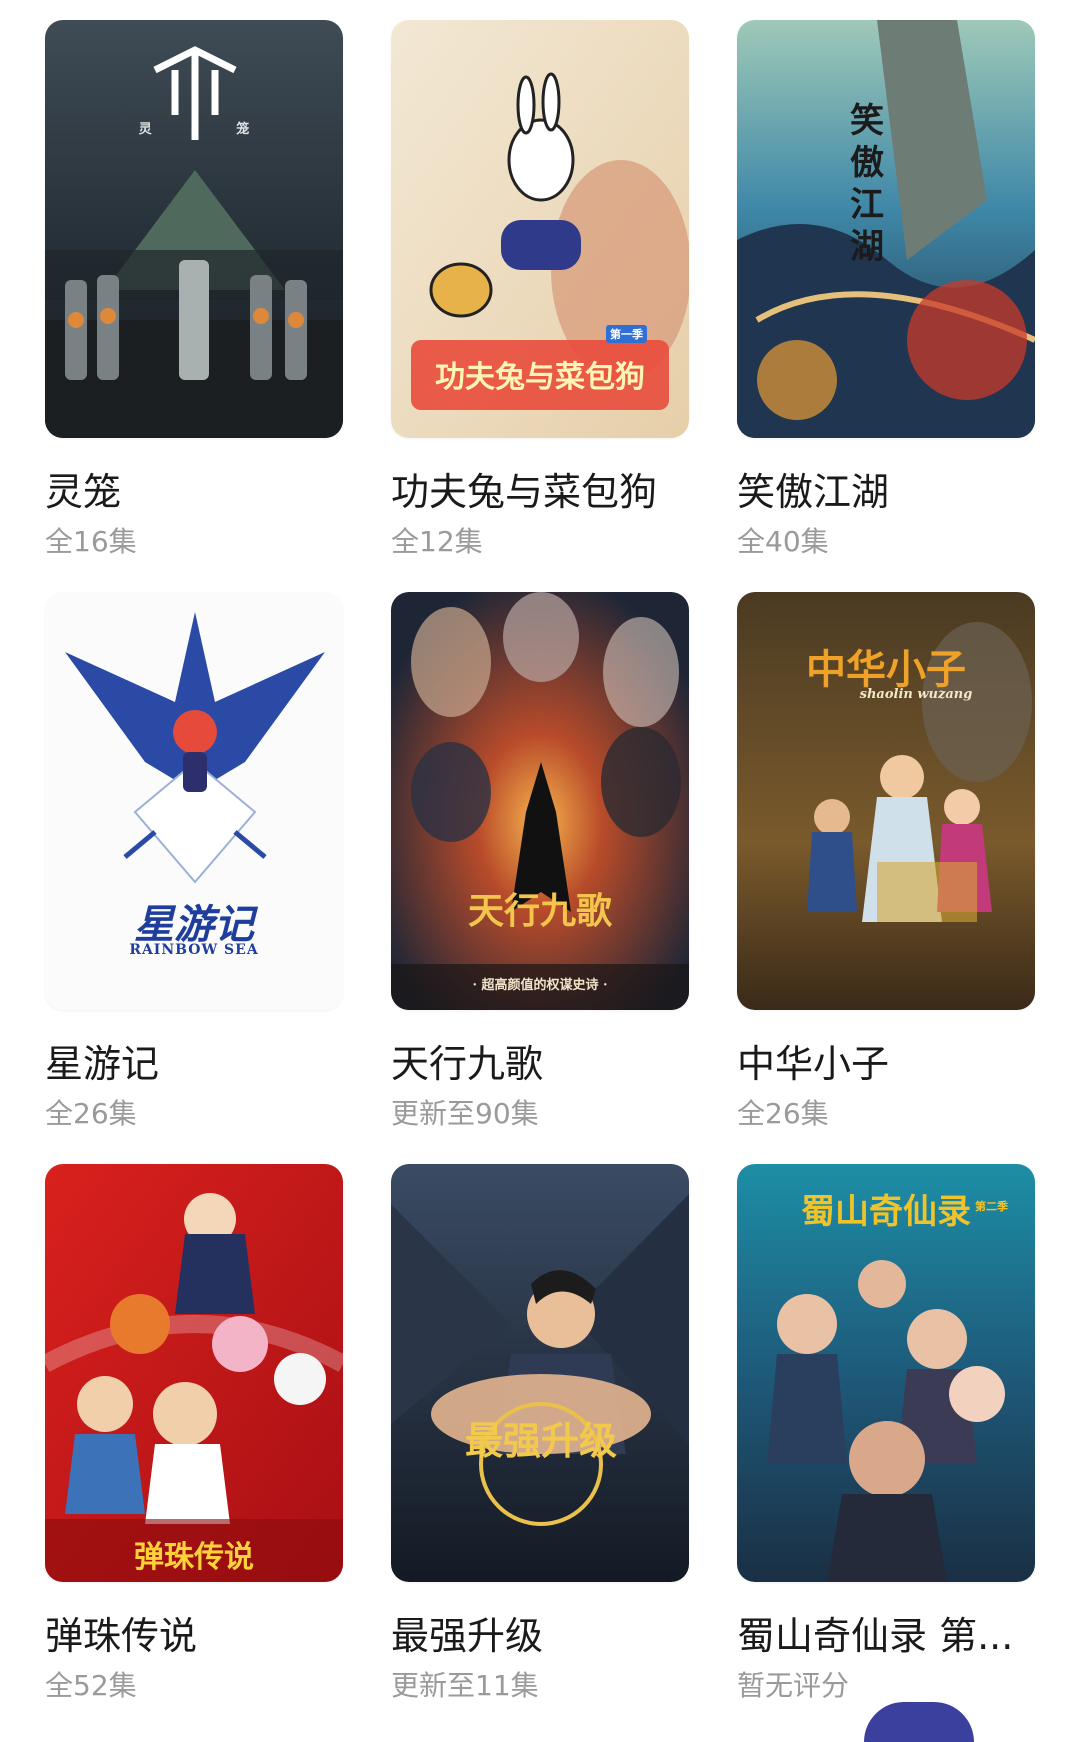 Image resolution: width=1080 pixels, height=1742 pixels. What do you see at coordinates (194, 229) in the screenshot?
I see `lingcage-poster-image: 灵 笼` at bounding box center [194, 229].